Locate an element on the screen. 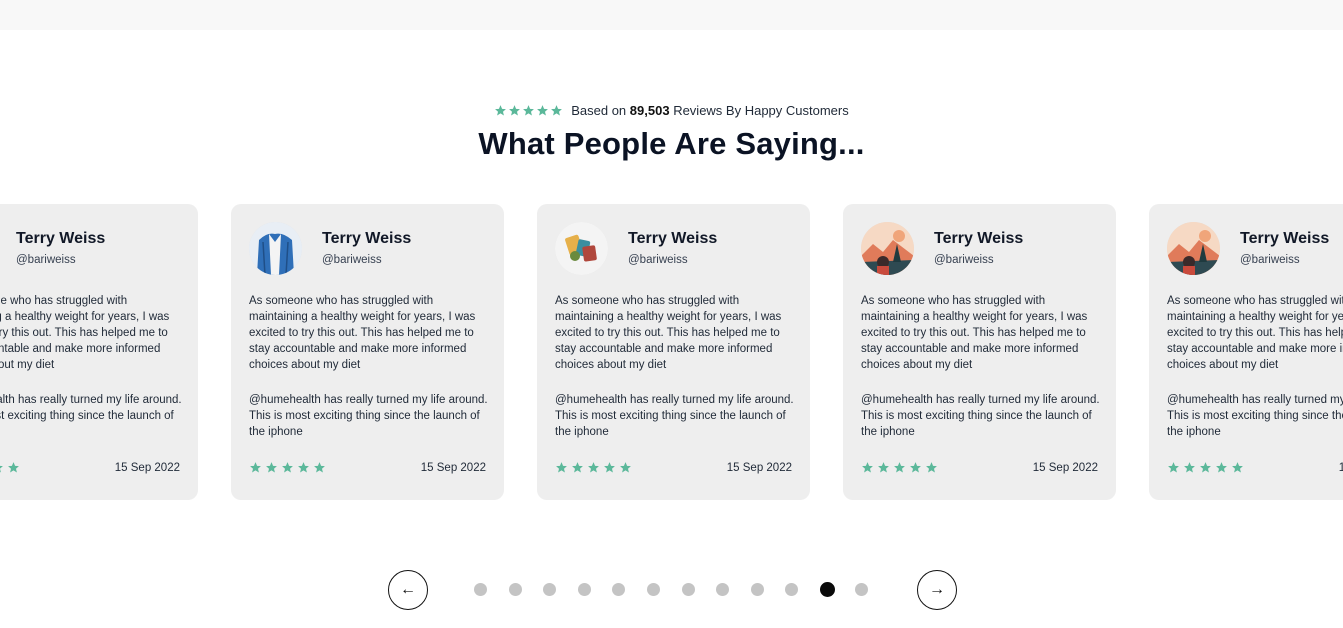  pagination-dot-active is located at coordinates (827, 589).